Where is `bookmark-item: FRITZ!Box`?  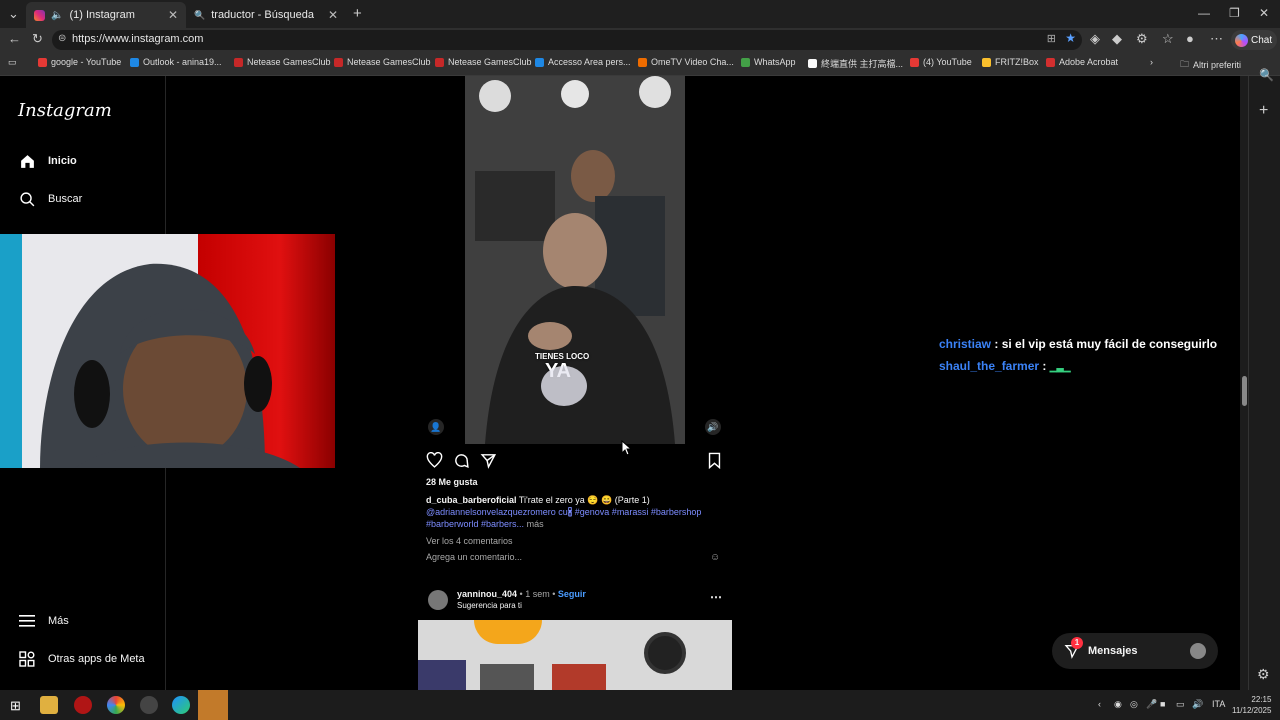
bookmark-item: FRITZ!Box is located at coordinates (1010, 62).